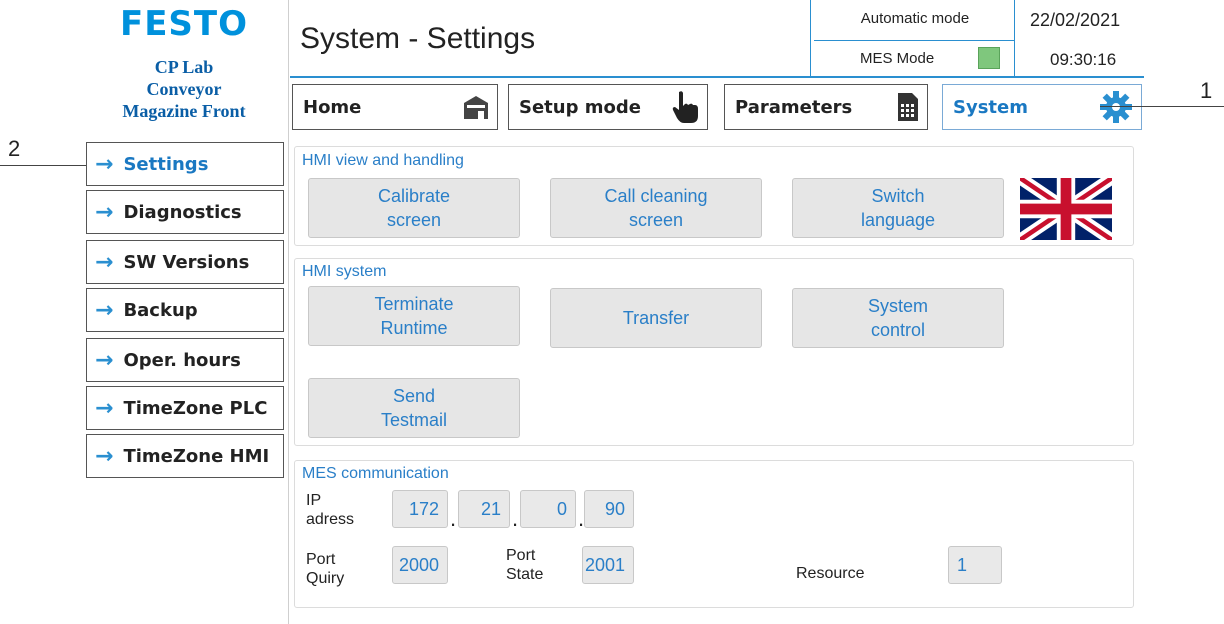 The image size is (1224, 624). I want to click on call-cleaning-screen-button: Call cleaning screen, so click(656, 208).